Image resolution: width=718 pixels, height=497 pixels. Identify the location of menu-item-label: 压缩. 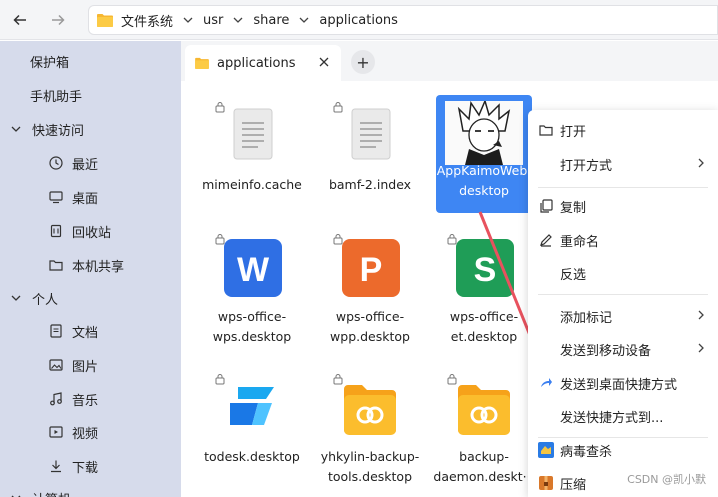
(573, 485).